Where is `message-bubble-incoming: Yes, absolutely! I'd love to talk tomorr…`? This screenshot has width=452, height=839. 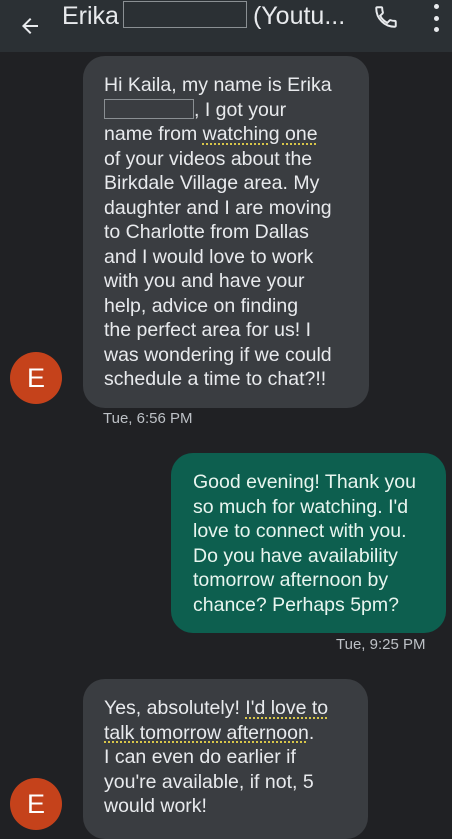
message-bubble-incoming: Yes, absolutely! I'd love to talk tomorr… is located at coordinates (225, 759).